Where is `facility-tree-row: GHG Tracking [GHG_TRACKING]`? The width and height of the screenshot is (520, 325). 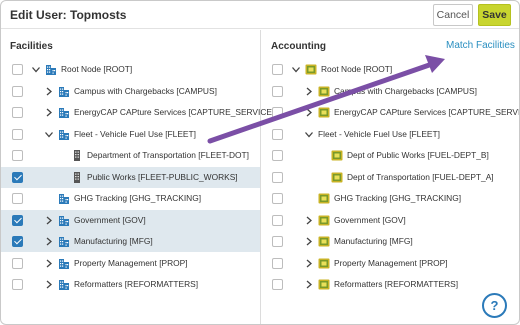
facility-tree-row: GHG Tracking [GHG_TRACKING] is located at coordinates (130, 198).